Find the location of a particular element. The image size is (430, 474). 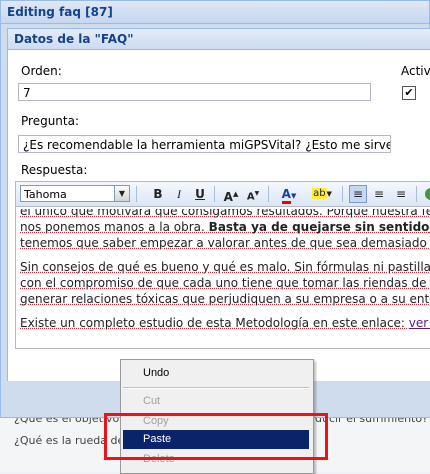

bold-button: B is located at coordinates (158, 194).